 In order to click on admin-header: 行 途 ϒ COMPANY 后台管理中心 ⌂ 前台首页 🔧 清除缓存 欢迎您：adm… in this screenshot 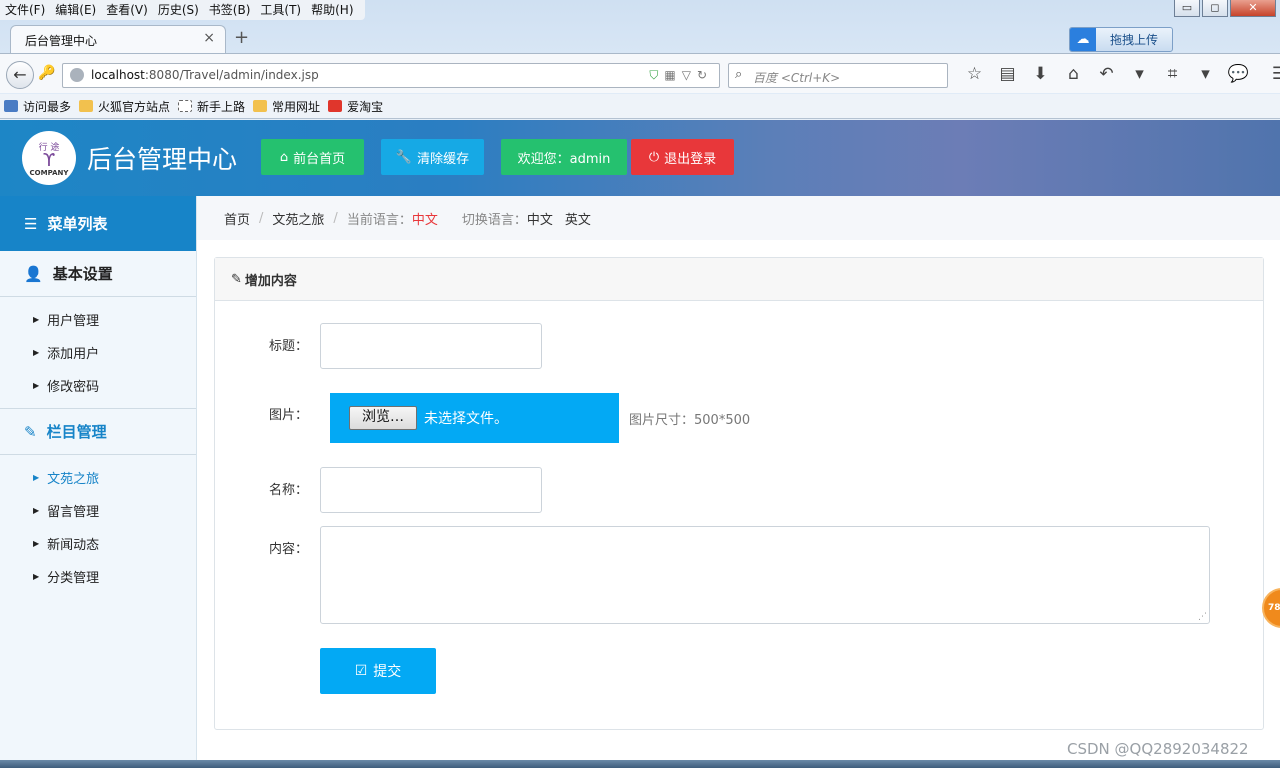, I will do `click(640, 158)`.